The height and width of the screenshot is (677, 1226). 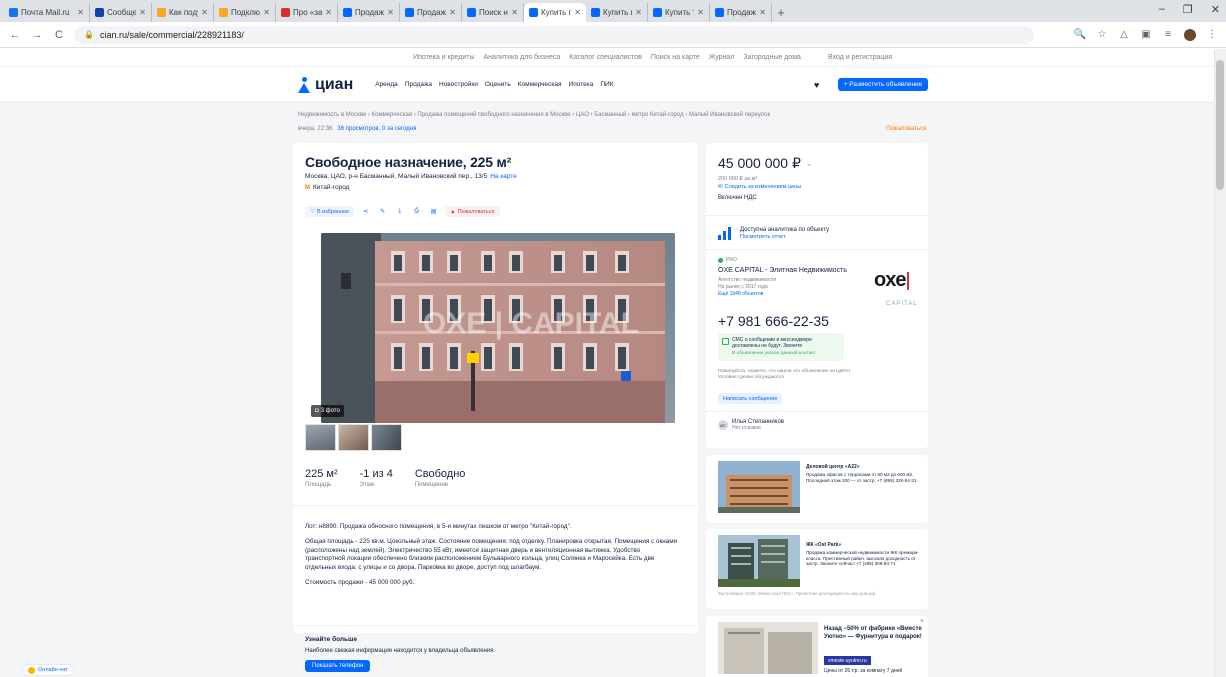 I want to click on reload-button: C, so click(x=59, y=35).